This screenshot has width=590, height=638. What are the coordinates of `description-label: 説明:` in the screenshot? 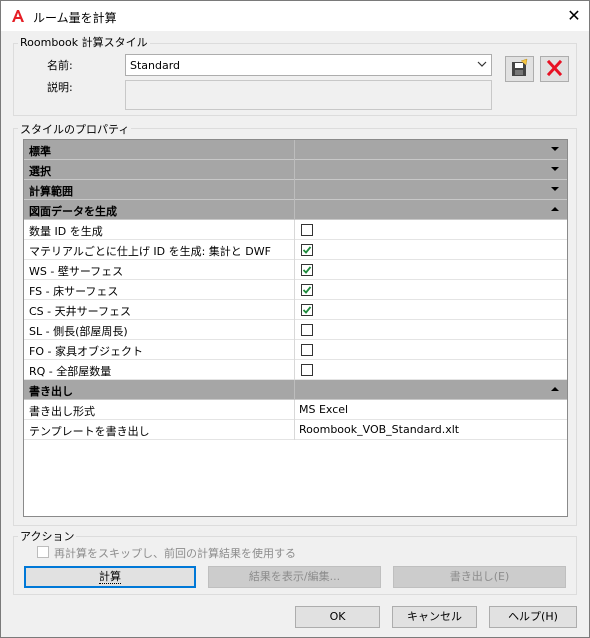 It's located at (60, 87).